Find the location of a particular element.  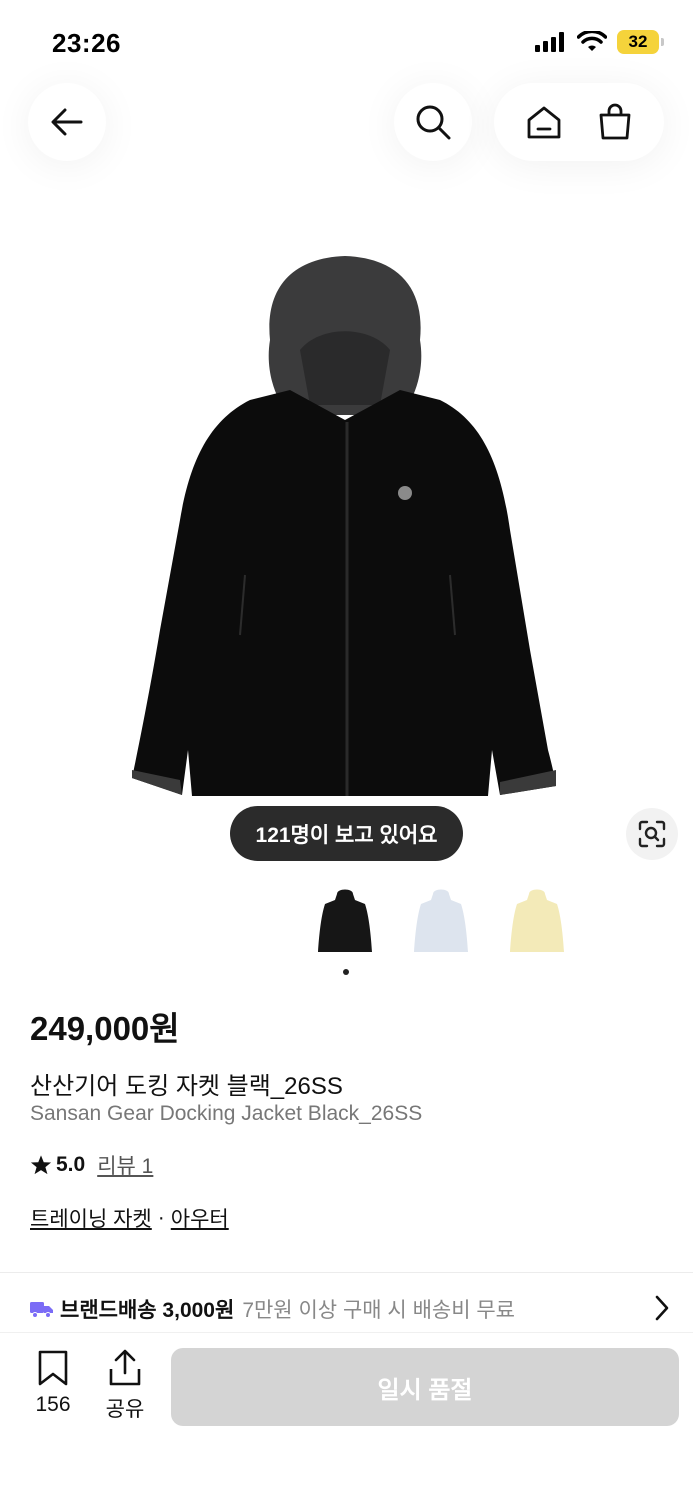

search-icon is located at coordinates (433, 122).